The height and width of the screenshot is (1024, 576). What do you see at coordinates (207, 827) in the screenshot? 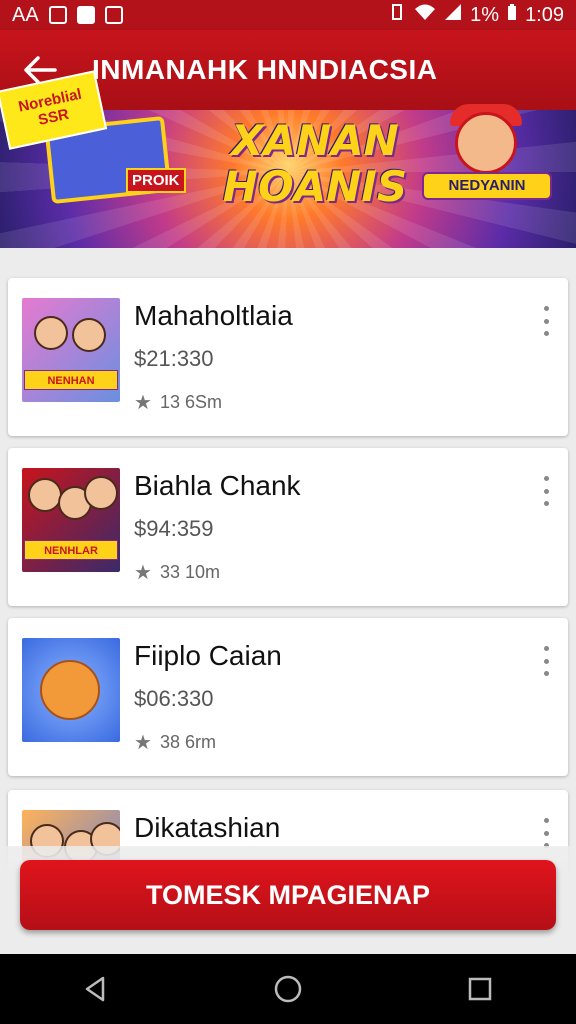
I see `item-title: Dikatashian` at bounding box center [207, 827].